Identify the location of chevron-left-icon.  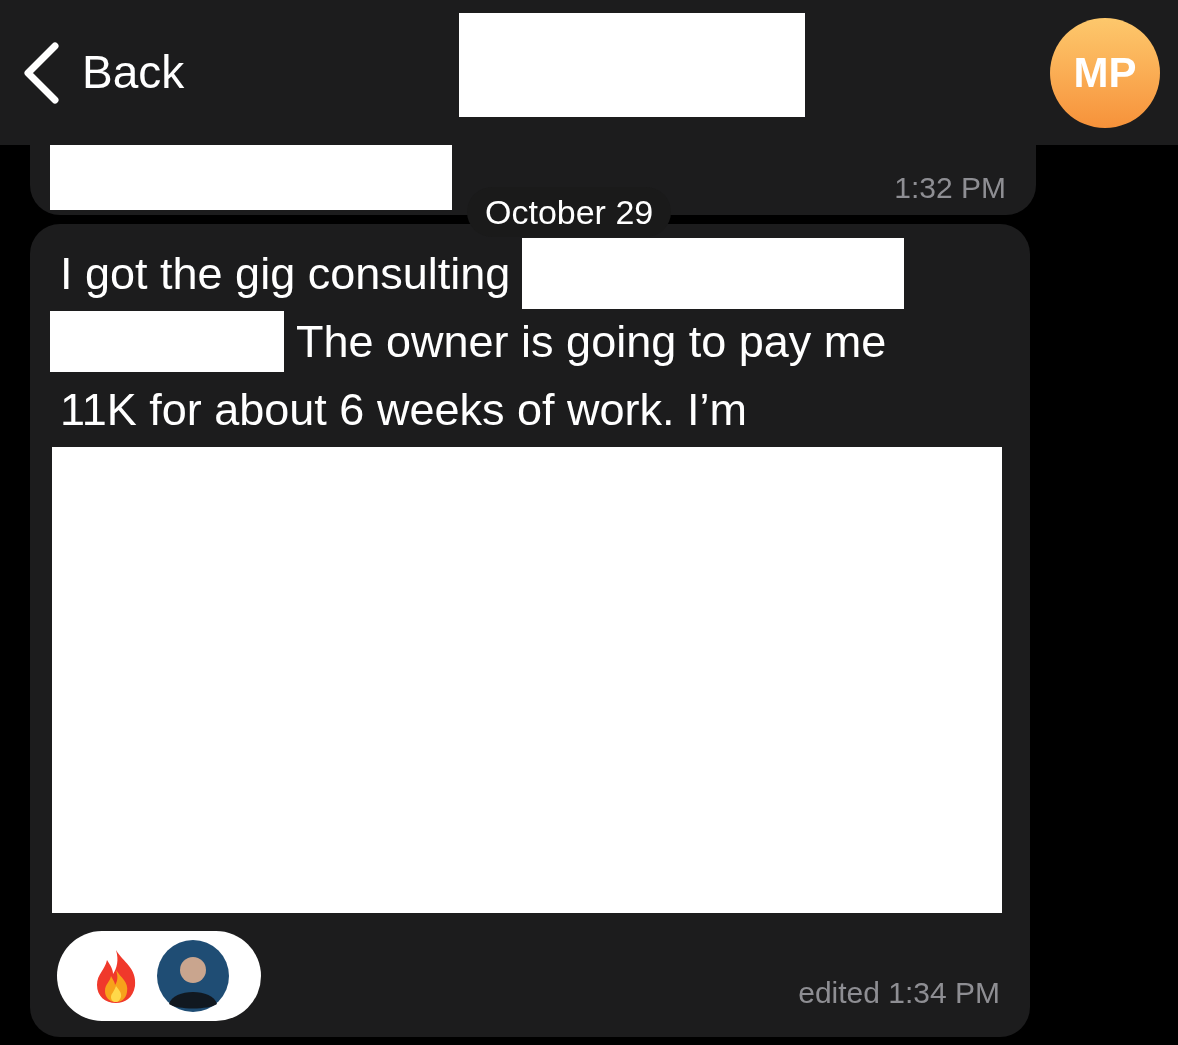
(41, 72).